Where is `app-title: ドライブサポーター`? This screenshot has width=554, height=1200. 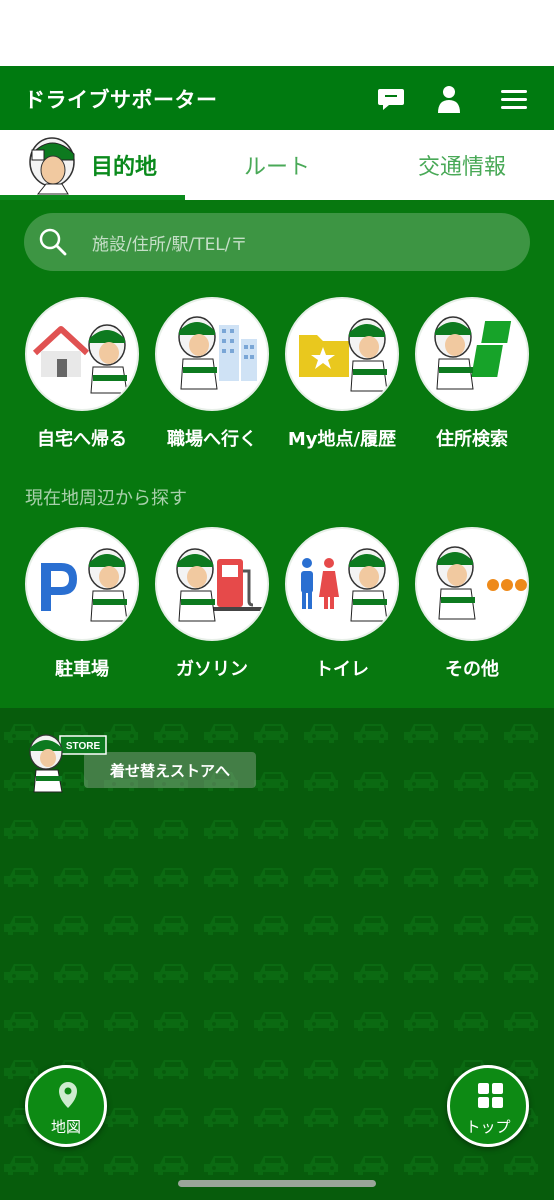 app-title: ドライブサポーター is located at coordinates (121, 100).